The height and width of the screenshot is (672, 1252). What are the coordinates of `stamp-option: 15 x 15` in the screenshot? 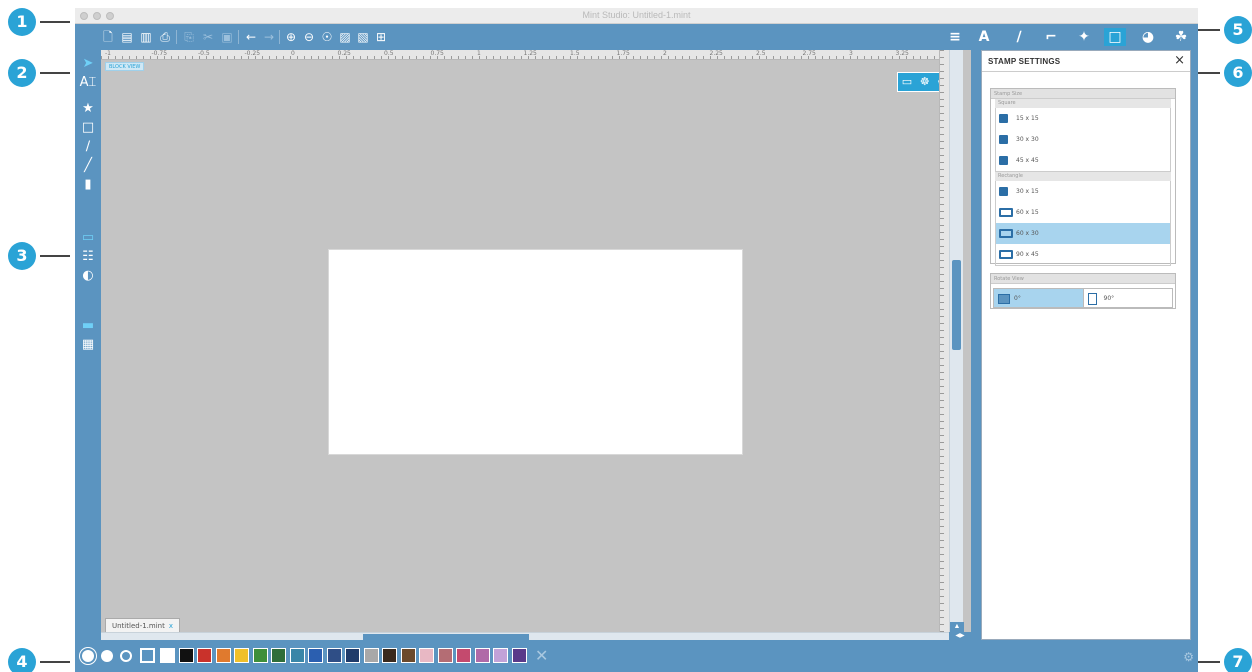 It's located at (1083, 118).